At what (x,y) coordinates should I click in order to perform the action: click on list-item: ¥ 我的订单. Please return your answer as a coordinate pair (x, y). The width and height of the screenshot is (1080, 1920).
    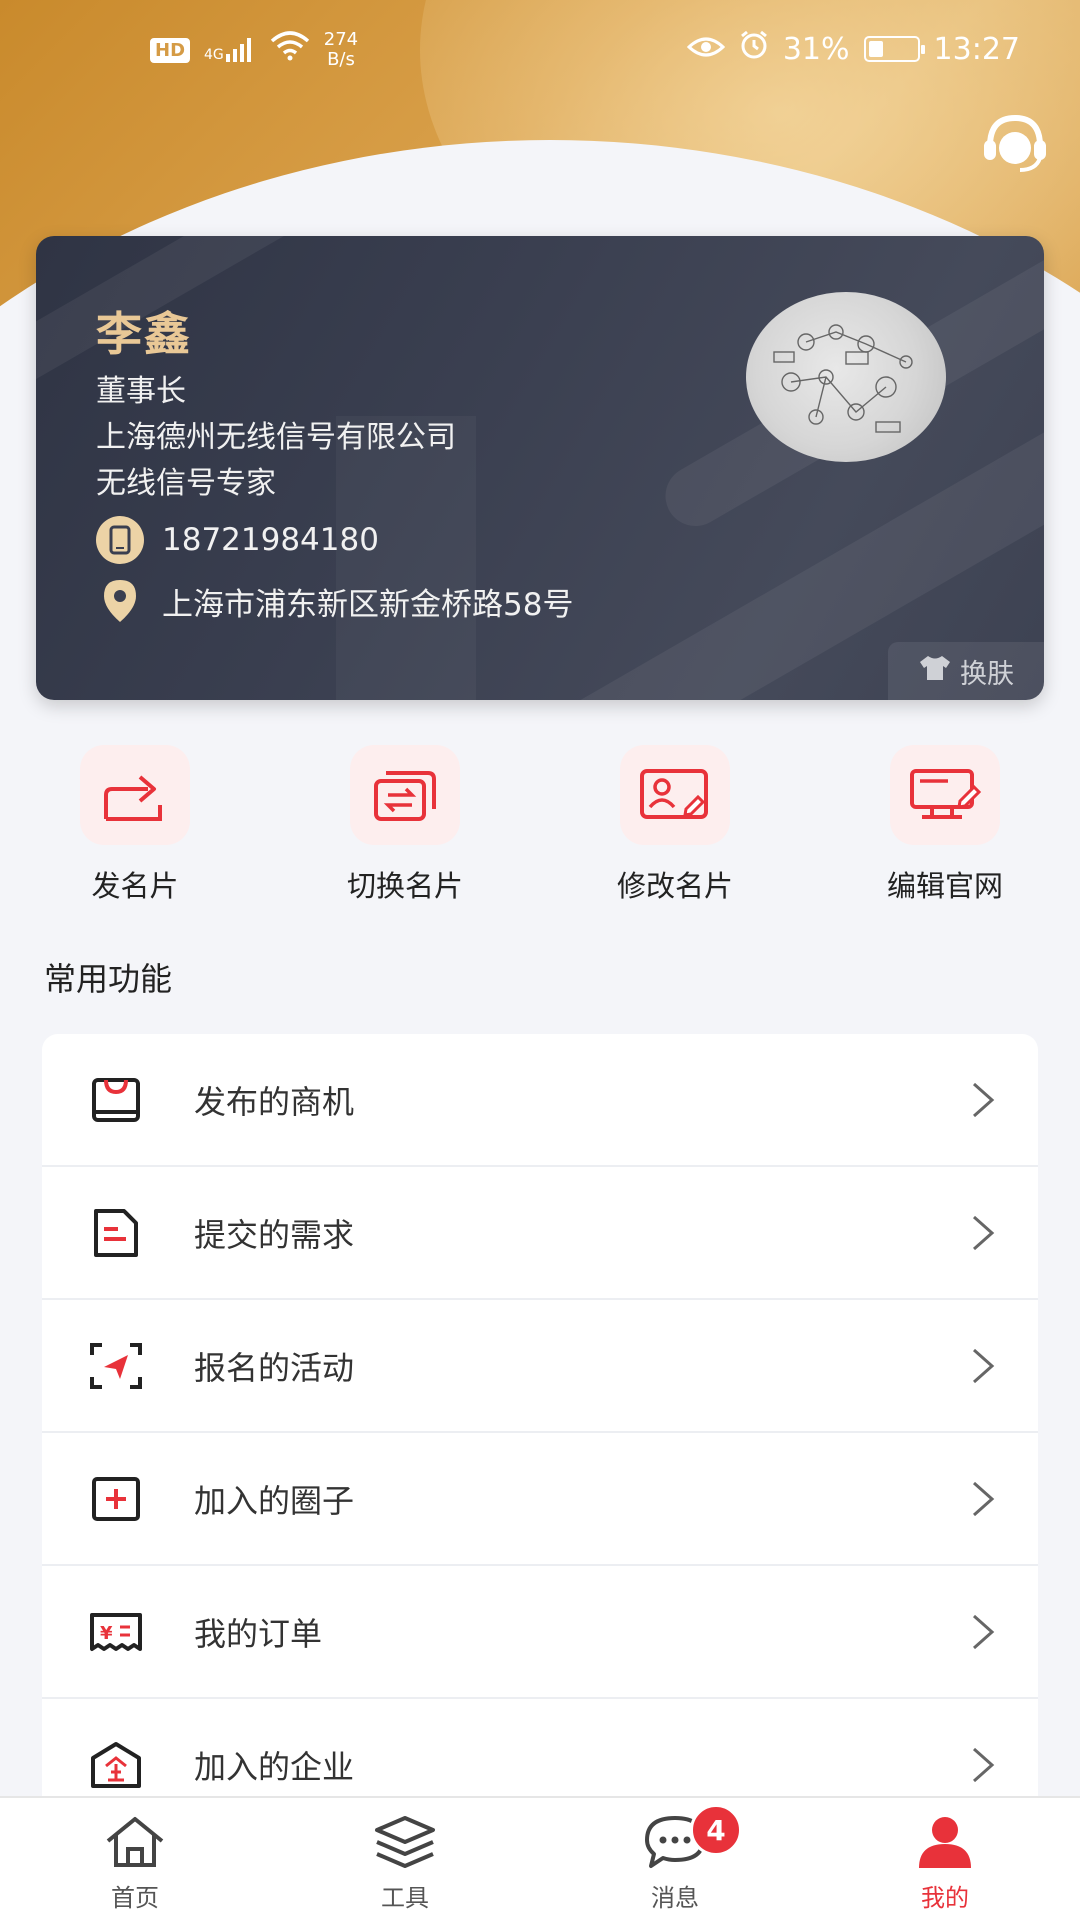
    Looking at the image, I should click on (540, 1632).